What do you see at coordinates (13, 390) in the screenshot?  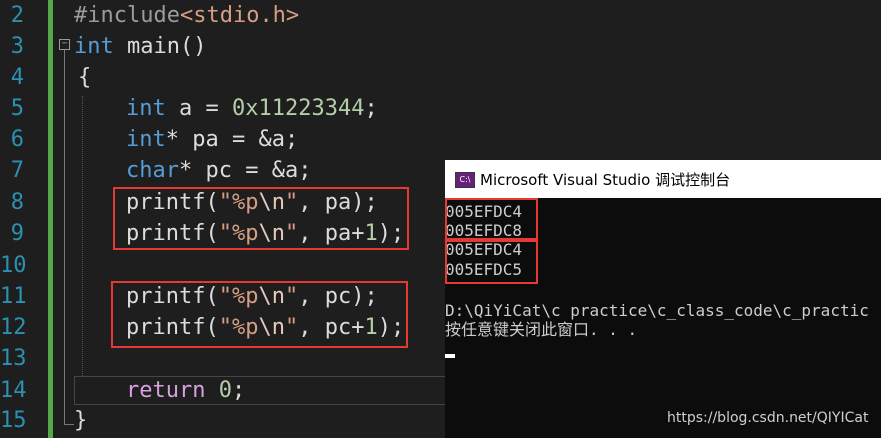 I see `line-number: 14` at bounding box center [13, 390].